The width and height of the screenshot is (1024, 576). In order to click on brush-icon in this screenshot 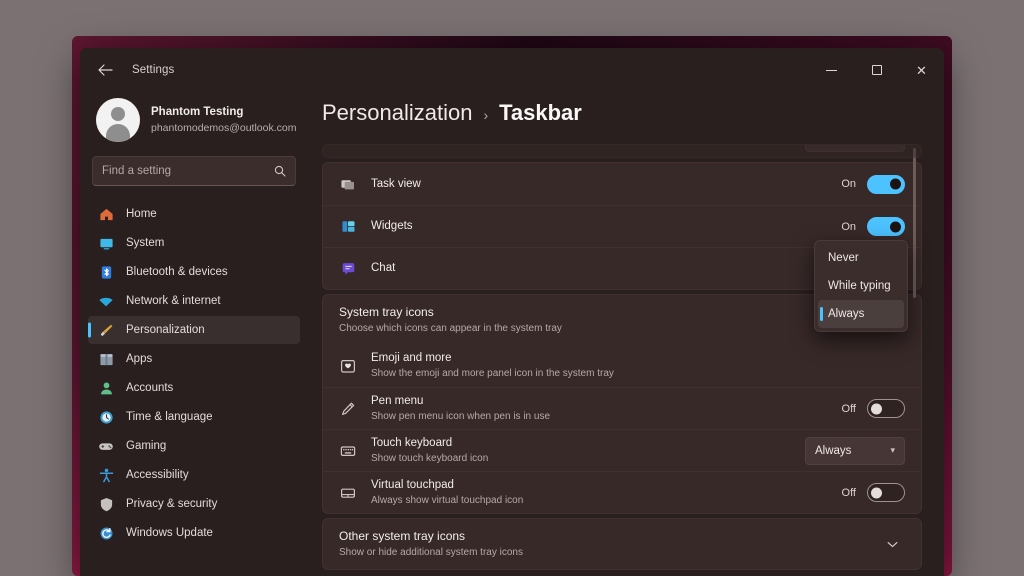, I will do `click(106, 330)`.